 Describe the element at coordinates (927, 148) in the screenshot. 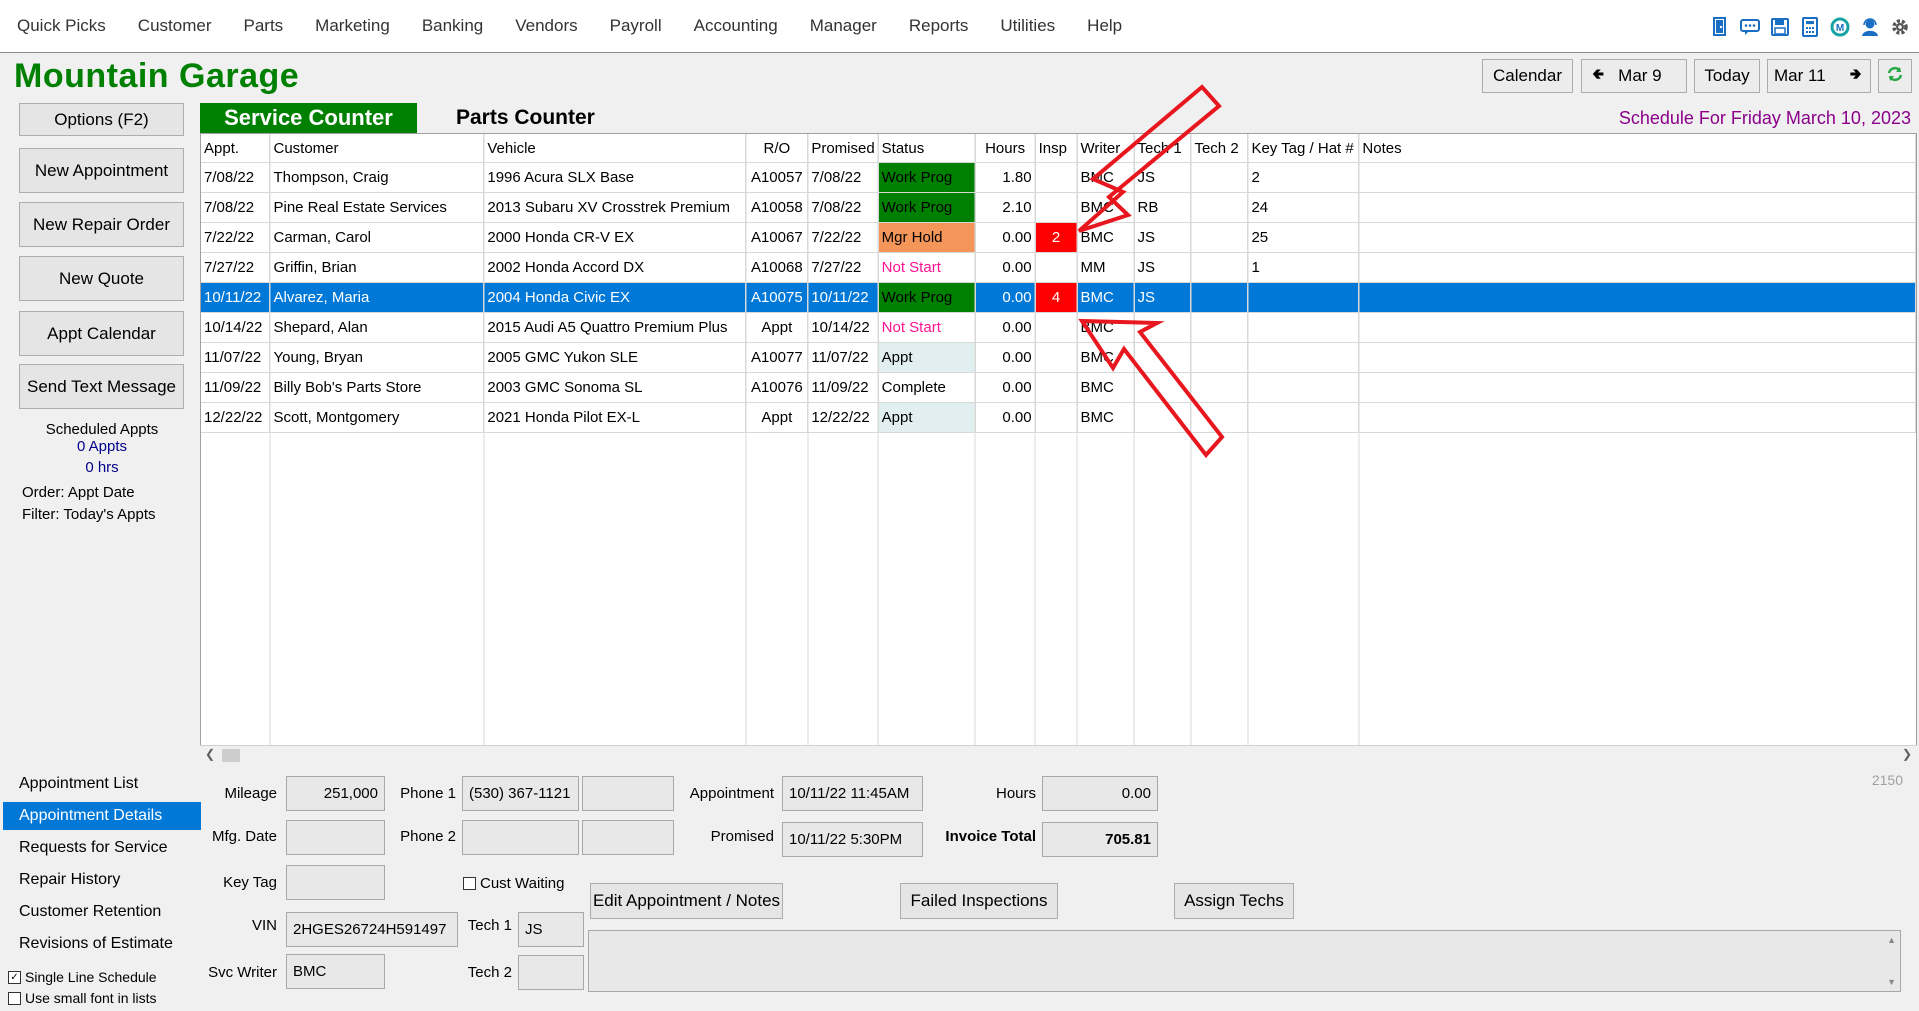

I see `col-header-status: Status` at that location.